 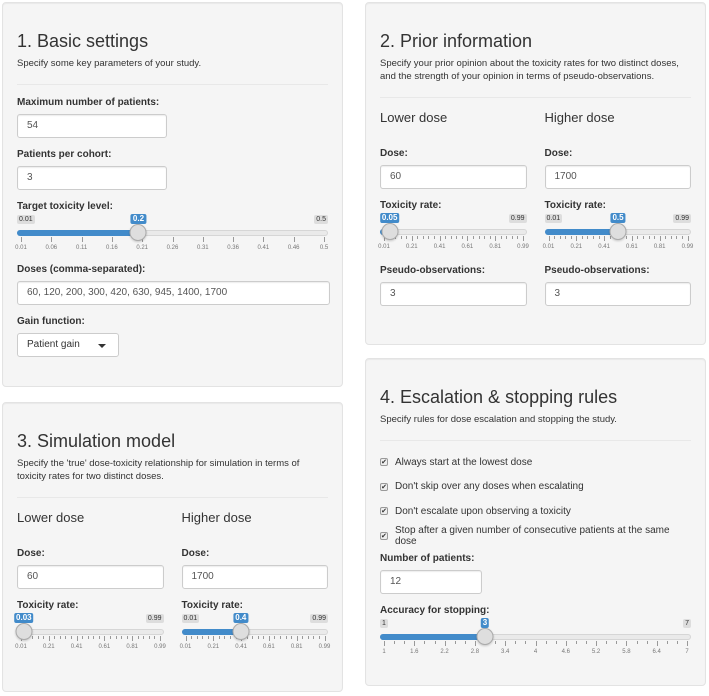 What do you see at coordinates (435, 610) in the screenshot?
I see `accuracy-label: Accuracy for stopping:` at bounding box center [435, 610].